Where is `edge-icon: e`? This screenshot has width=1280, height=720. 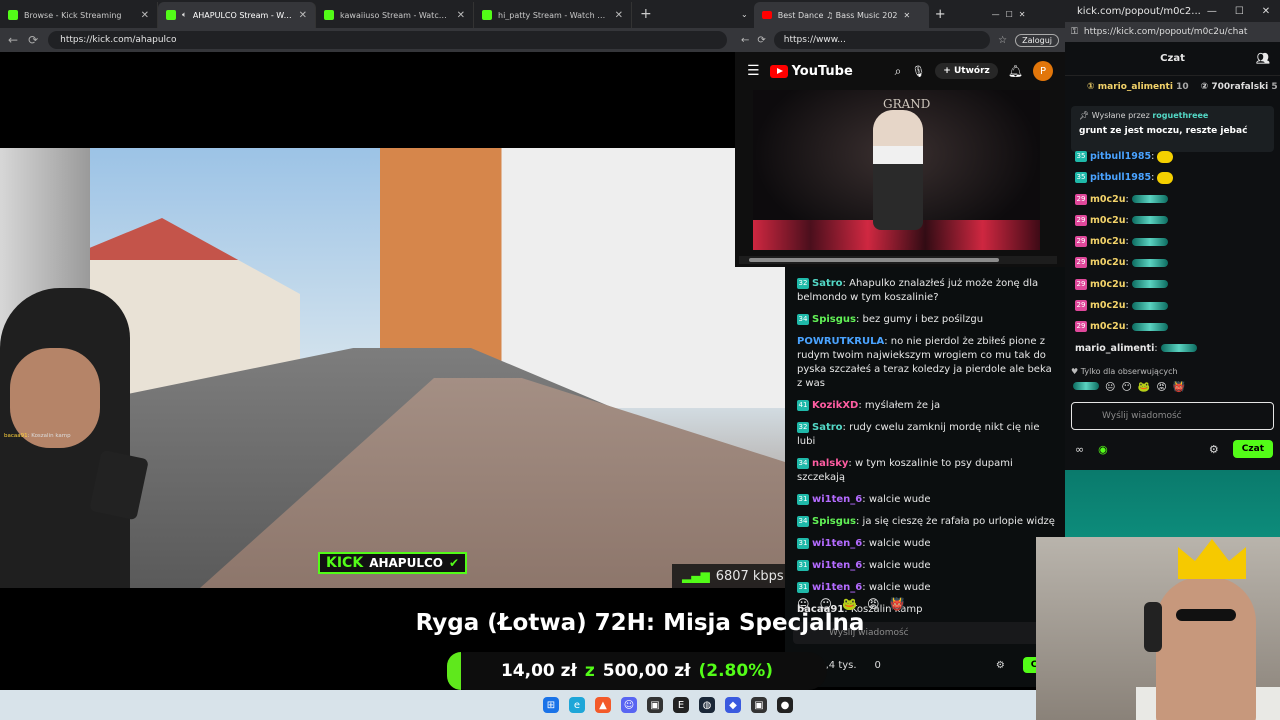
edge-icon: e is located at coordinates (577, 705).